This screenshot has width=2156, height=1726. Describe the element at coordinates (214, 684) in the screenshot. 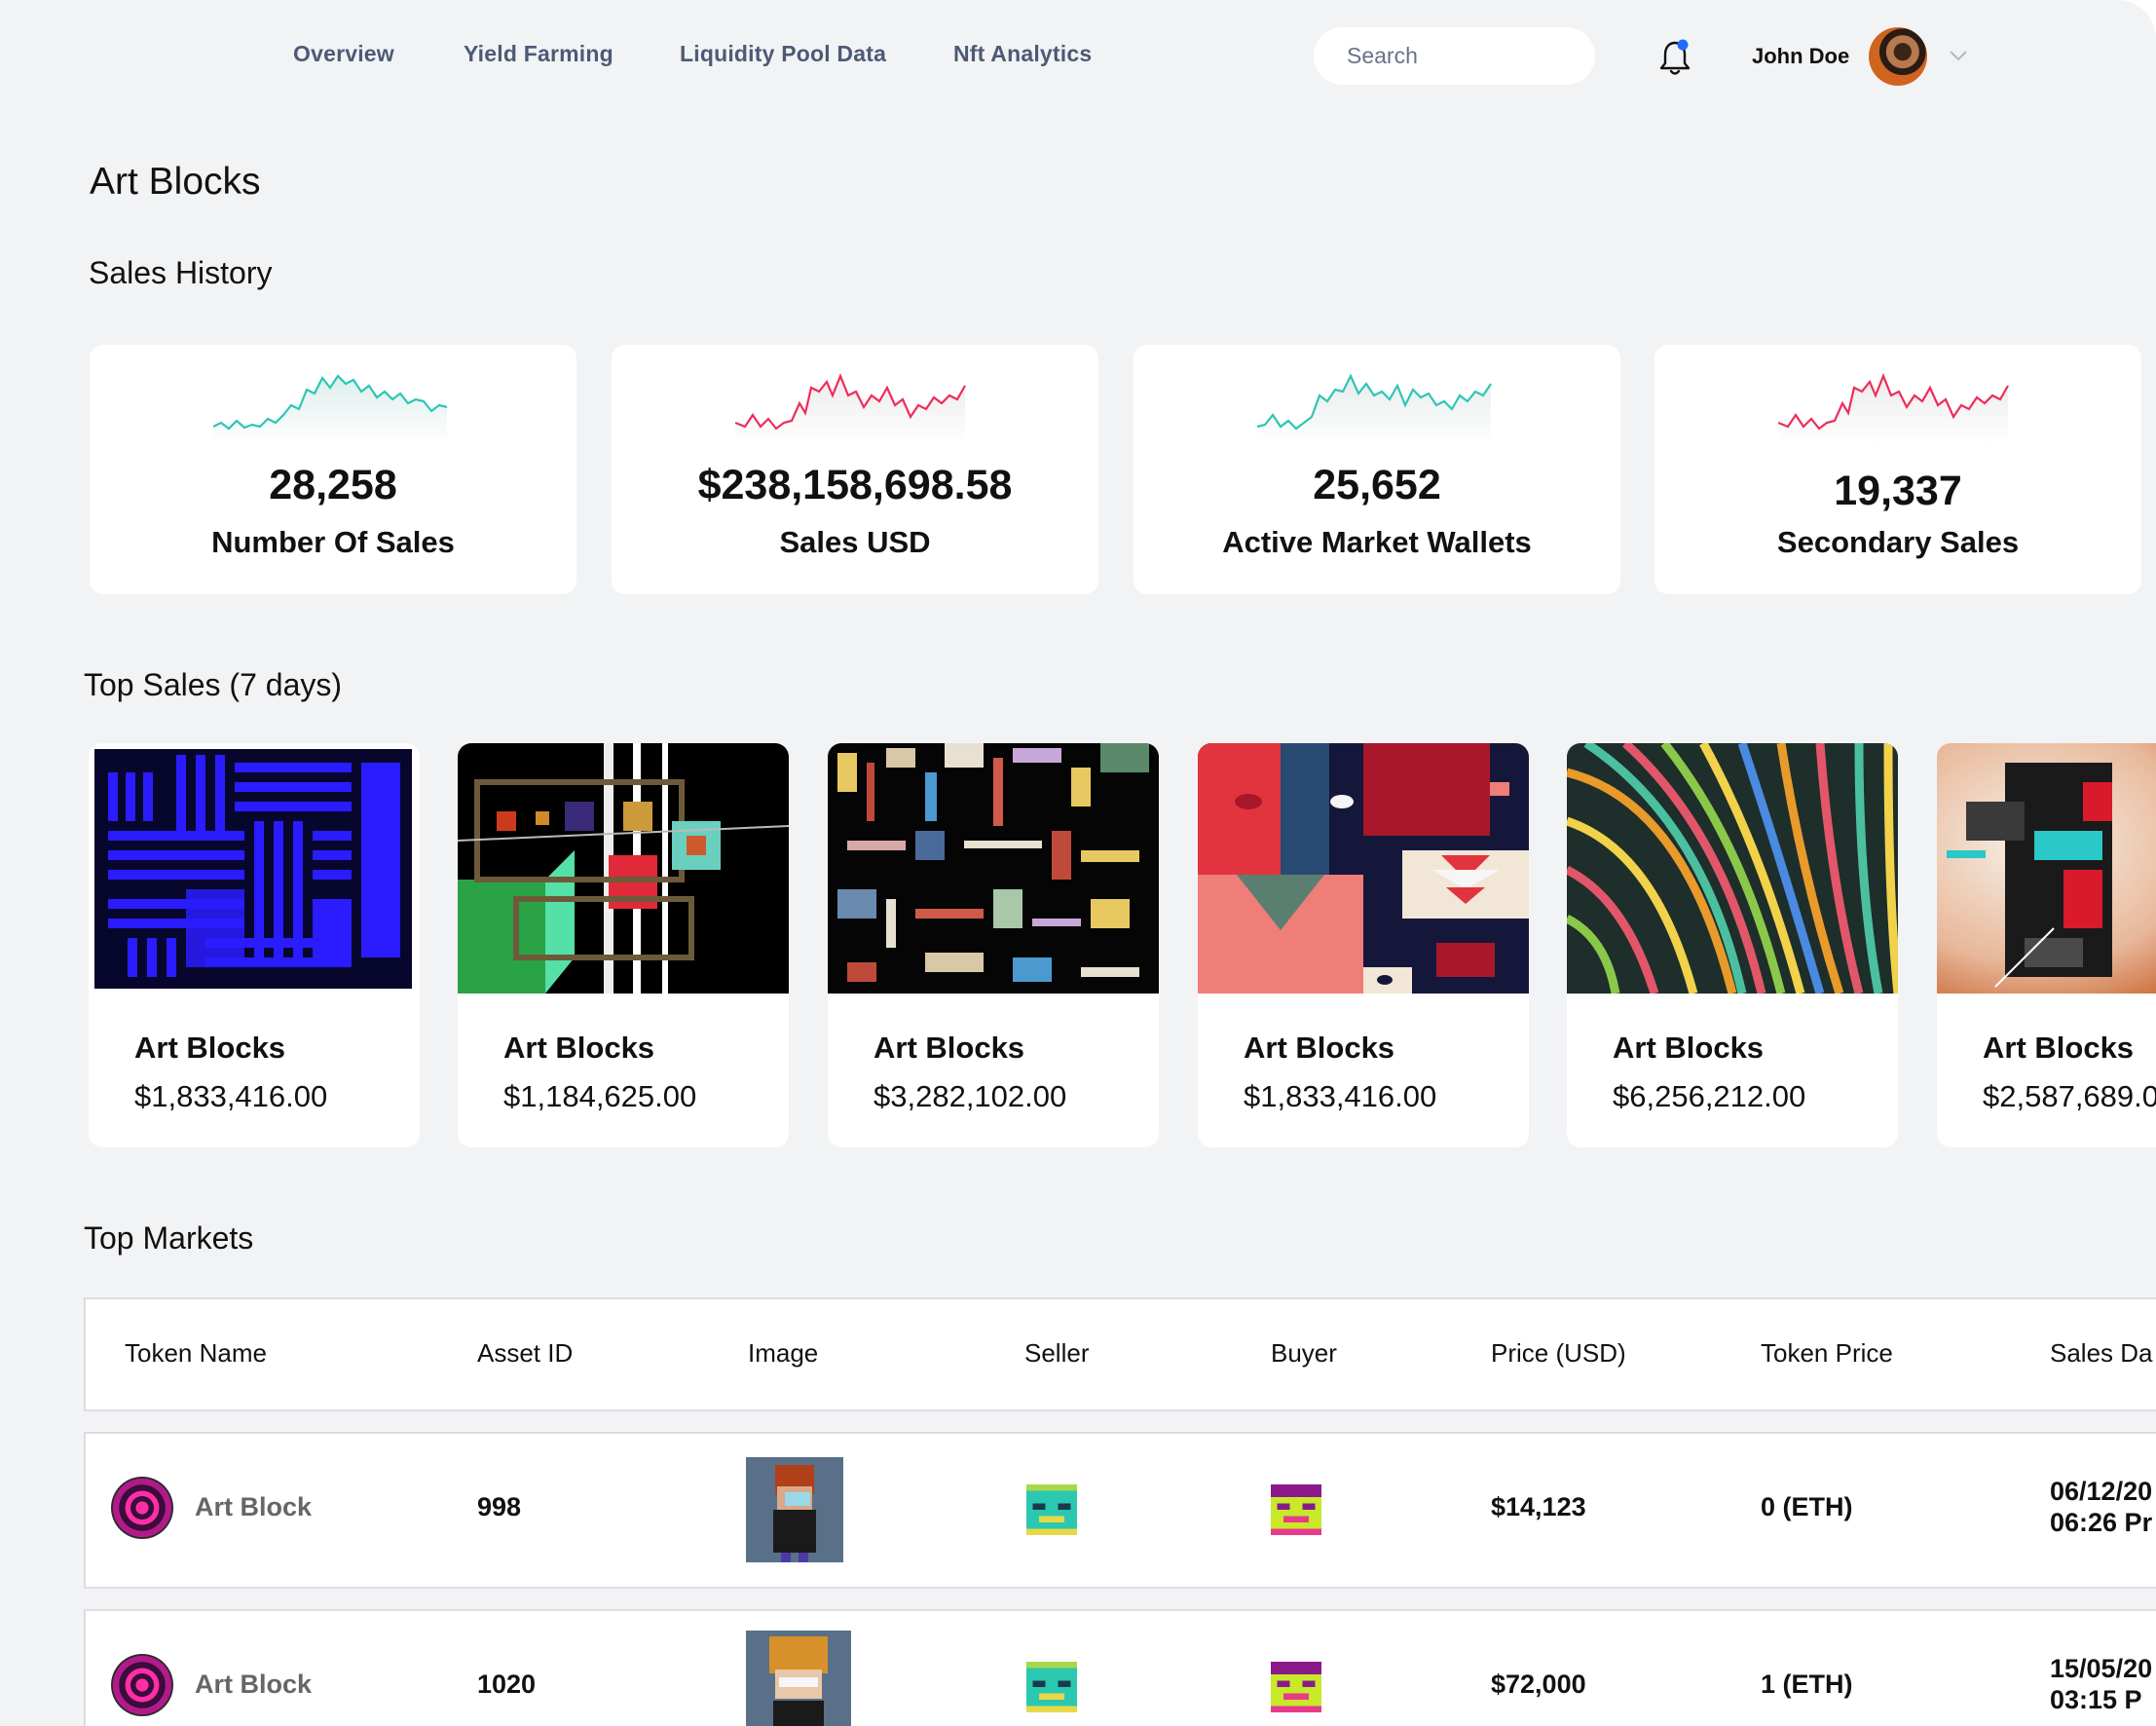

I see `top-sales-heading: Top Sales (7 days)` at that location.